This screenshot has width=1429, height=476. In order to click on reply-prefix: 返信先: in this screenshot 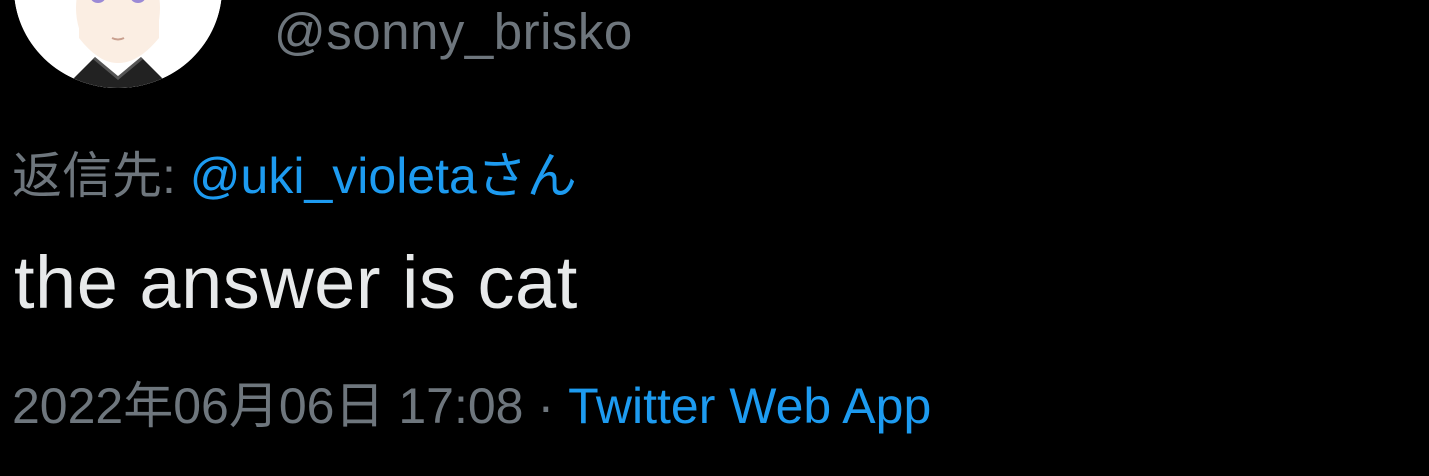, I will do `click(101, 176)`.